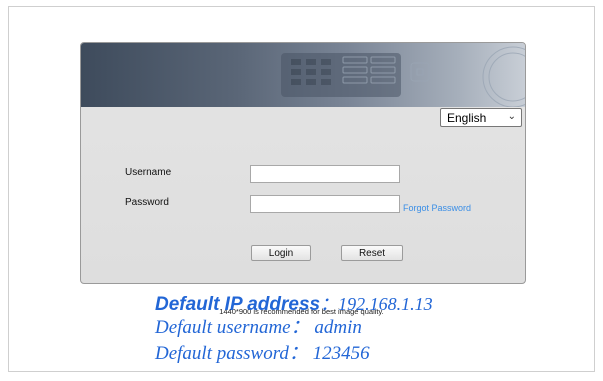  Describe the element at coordinates (372, 253) in the screenshot. I see `reset-button: Reset` at that location.